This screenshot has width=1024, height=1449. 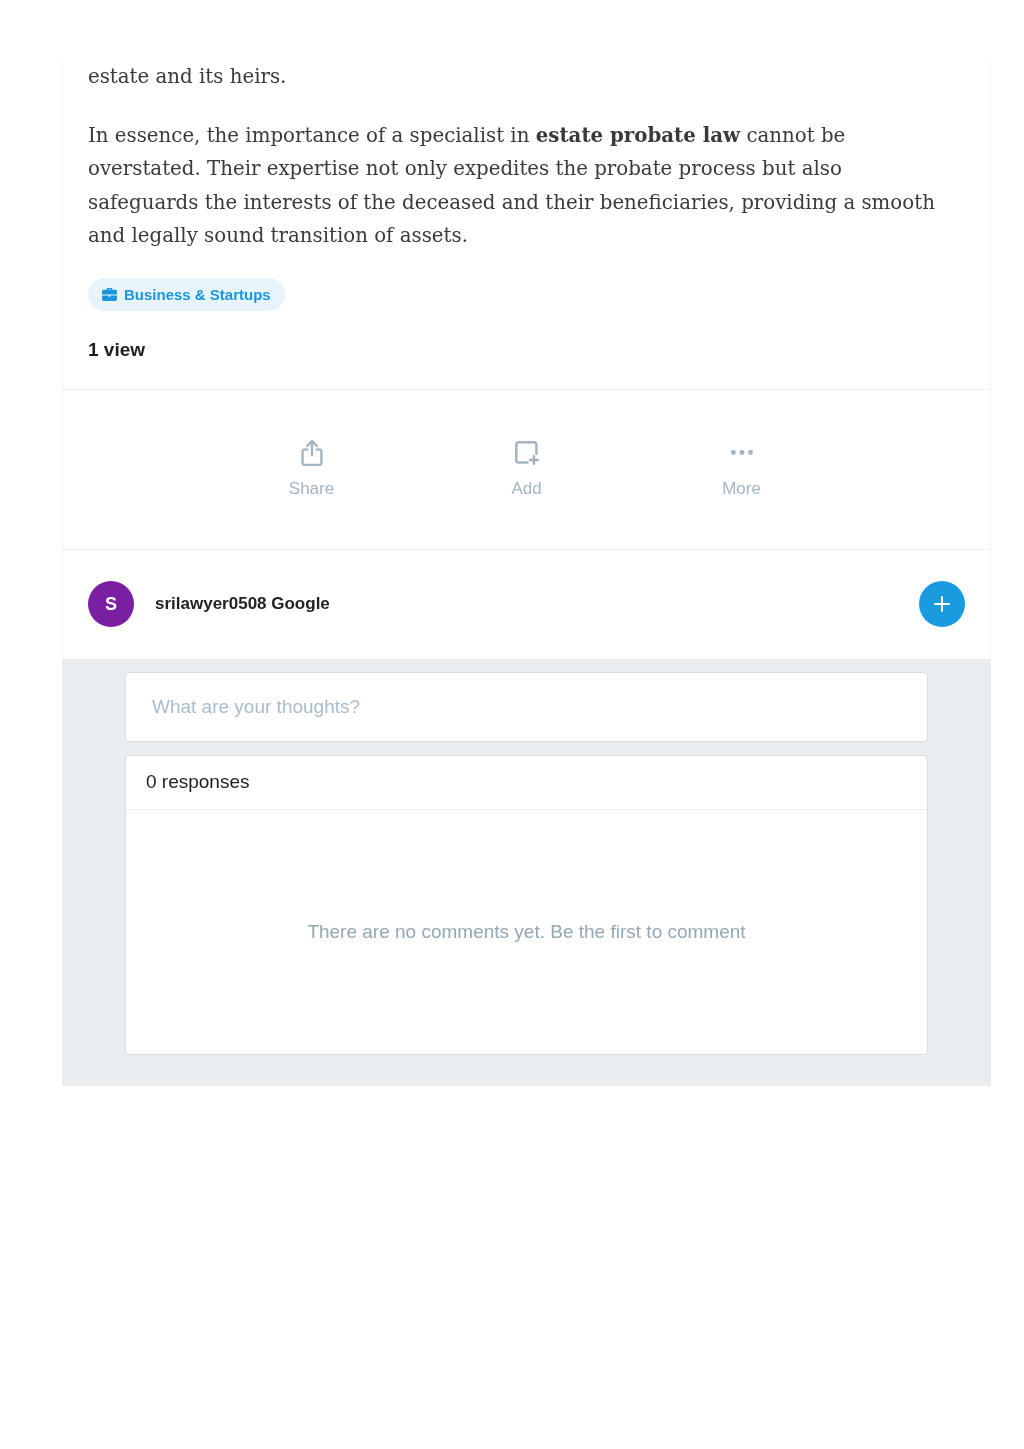 What do you see at coordinates (526, 452) in the screenshot?
I see `square-plus-icon` at bounding box center [526, 452].